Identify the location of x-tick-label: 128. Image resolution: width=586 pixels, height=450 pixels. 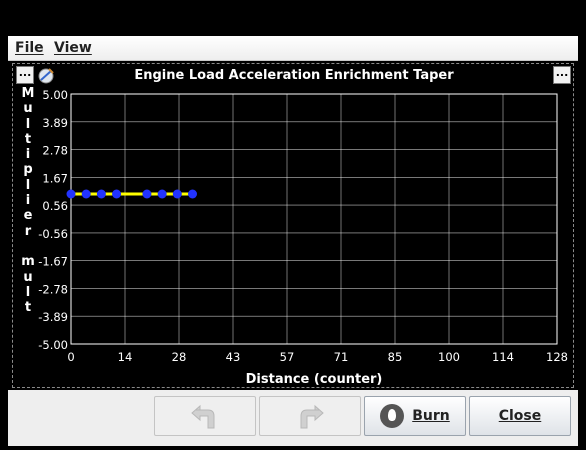
(557, 357).